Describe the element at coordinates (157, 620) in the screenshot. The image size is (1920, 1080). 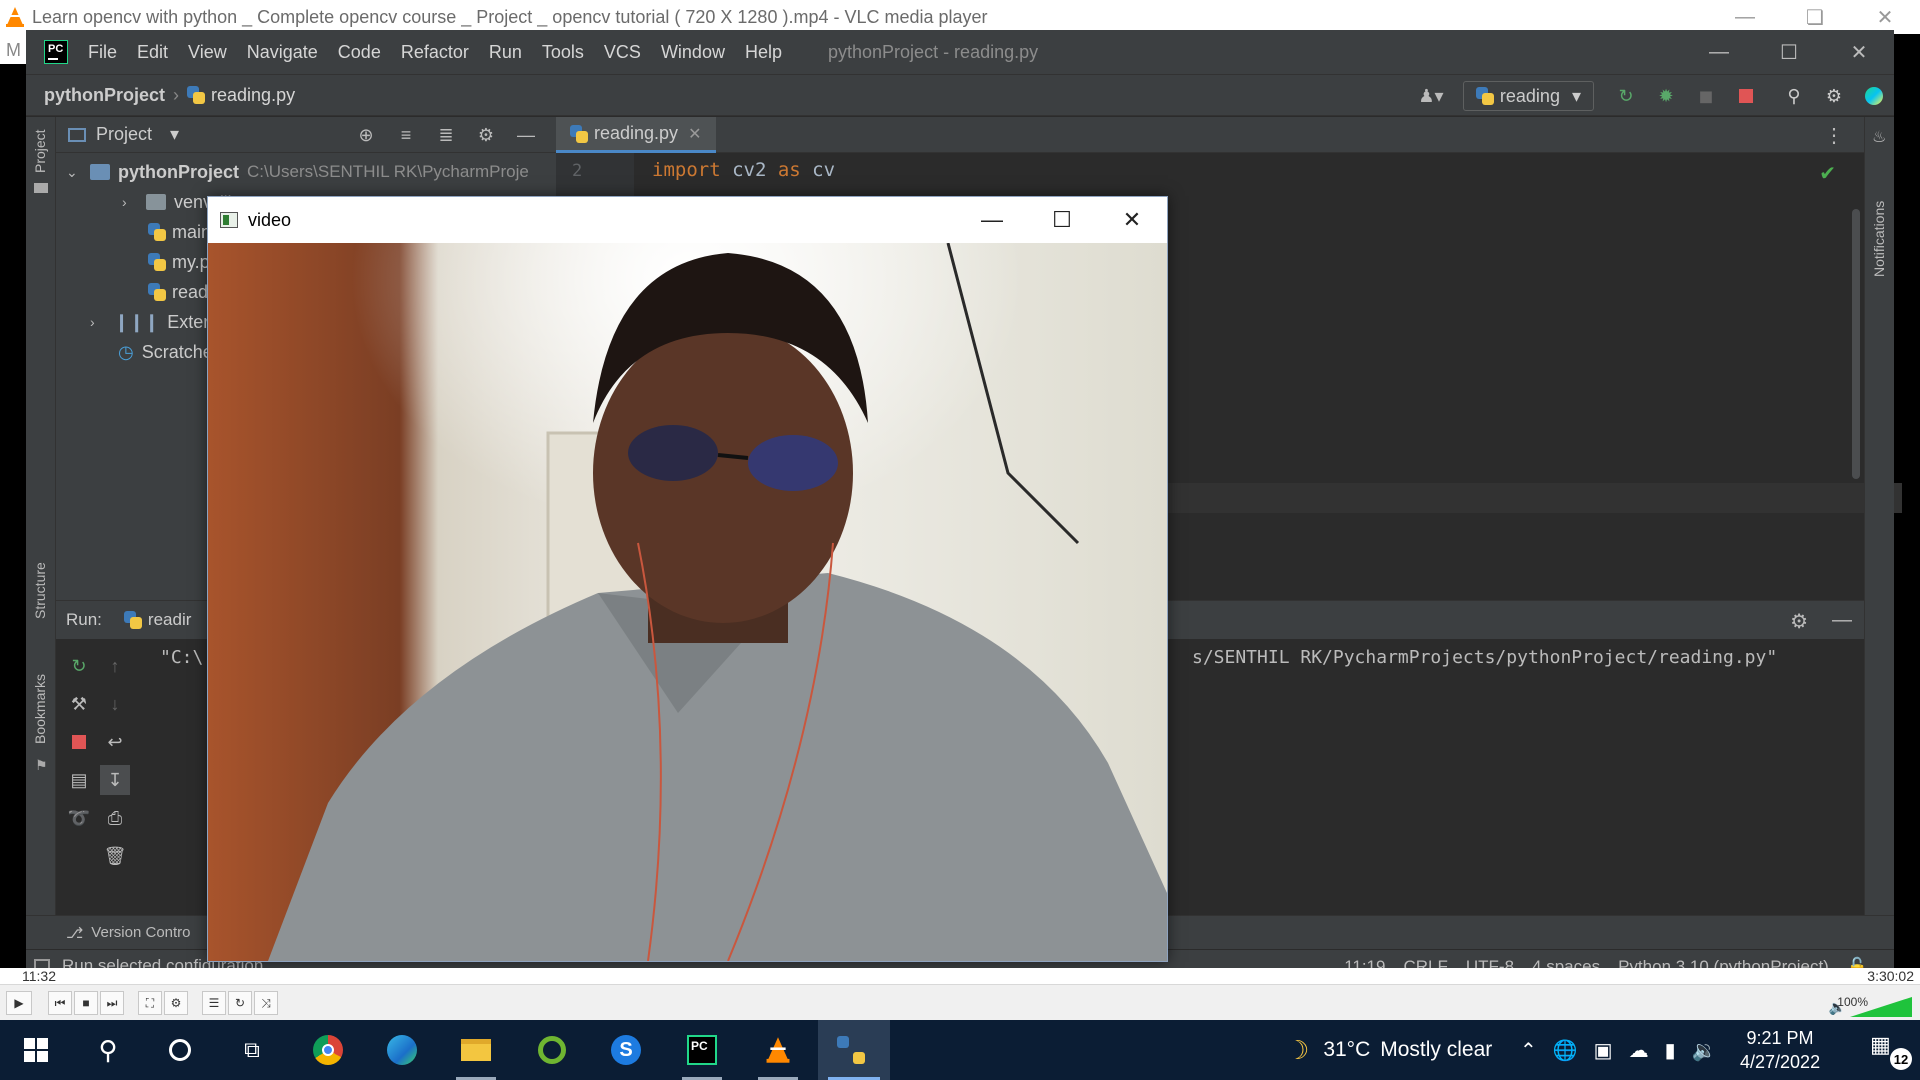
I see `run-tab-reading: readir` at that location.